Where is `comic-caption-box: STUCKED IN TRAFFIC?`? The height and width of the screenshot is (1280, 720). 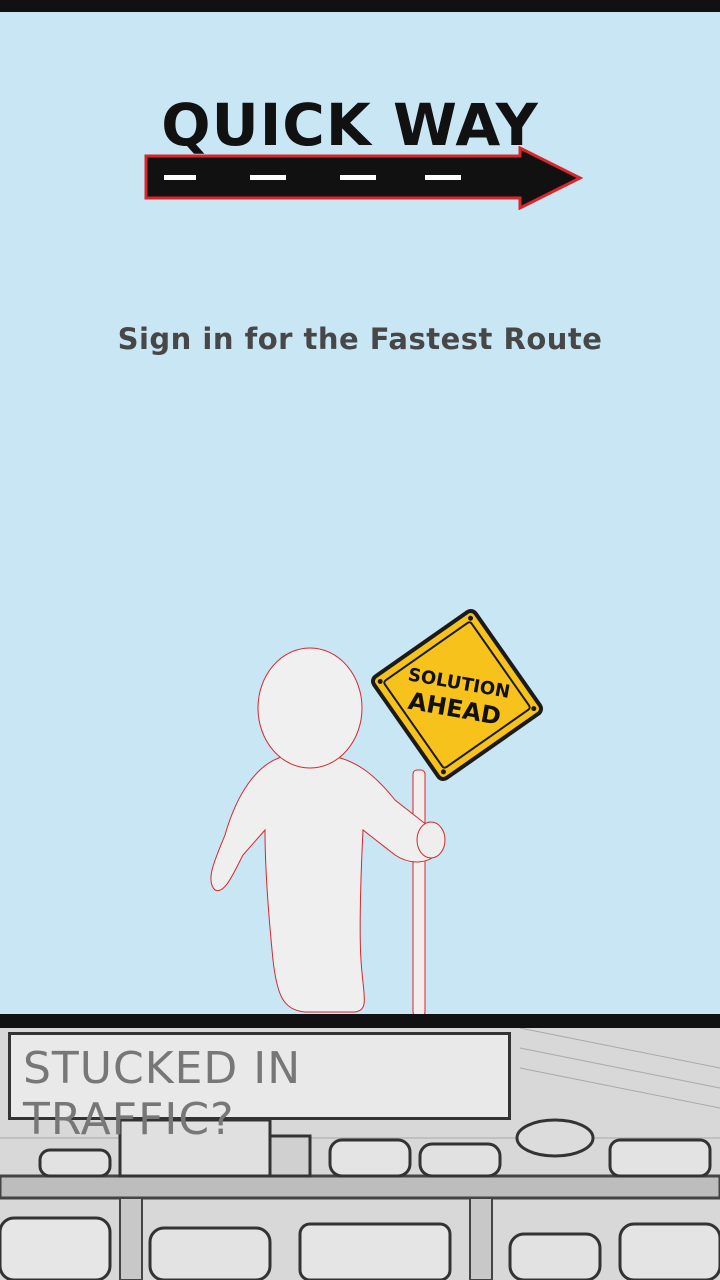 comic-caption-box: STUCKED IN TRAFFIC? is located at coordinates (259, 1088).